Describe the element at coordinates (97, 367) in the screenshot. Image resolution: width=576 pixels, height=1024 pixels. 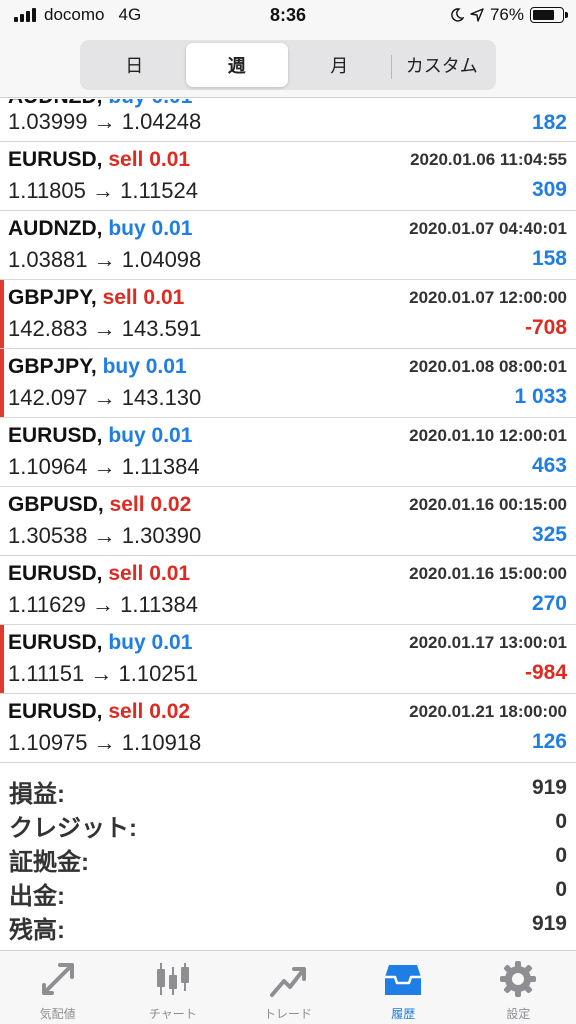
I see `deal-header: GBPJPY, buy 0.01` at that location.